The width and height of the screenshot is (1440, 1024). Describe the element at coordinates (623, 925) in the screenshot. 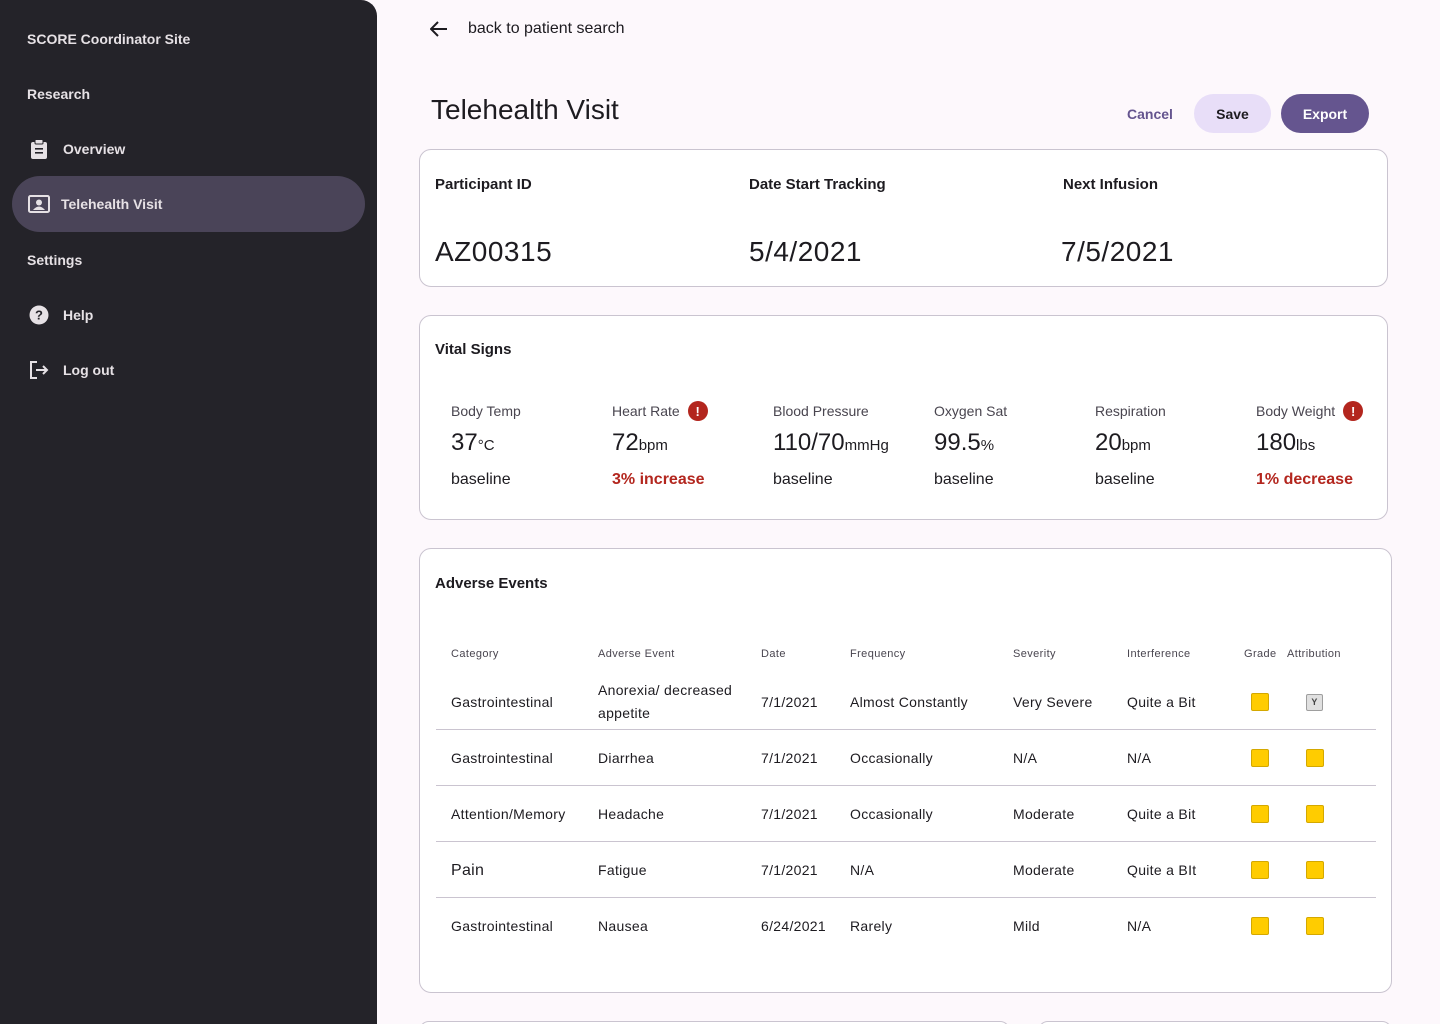

I see `cell-event: Nausea` at that location.